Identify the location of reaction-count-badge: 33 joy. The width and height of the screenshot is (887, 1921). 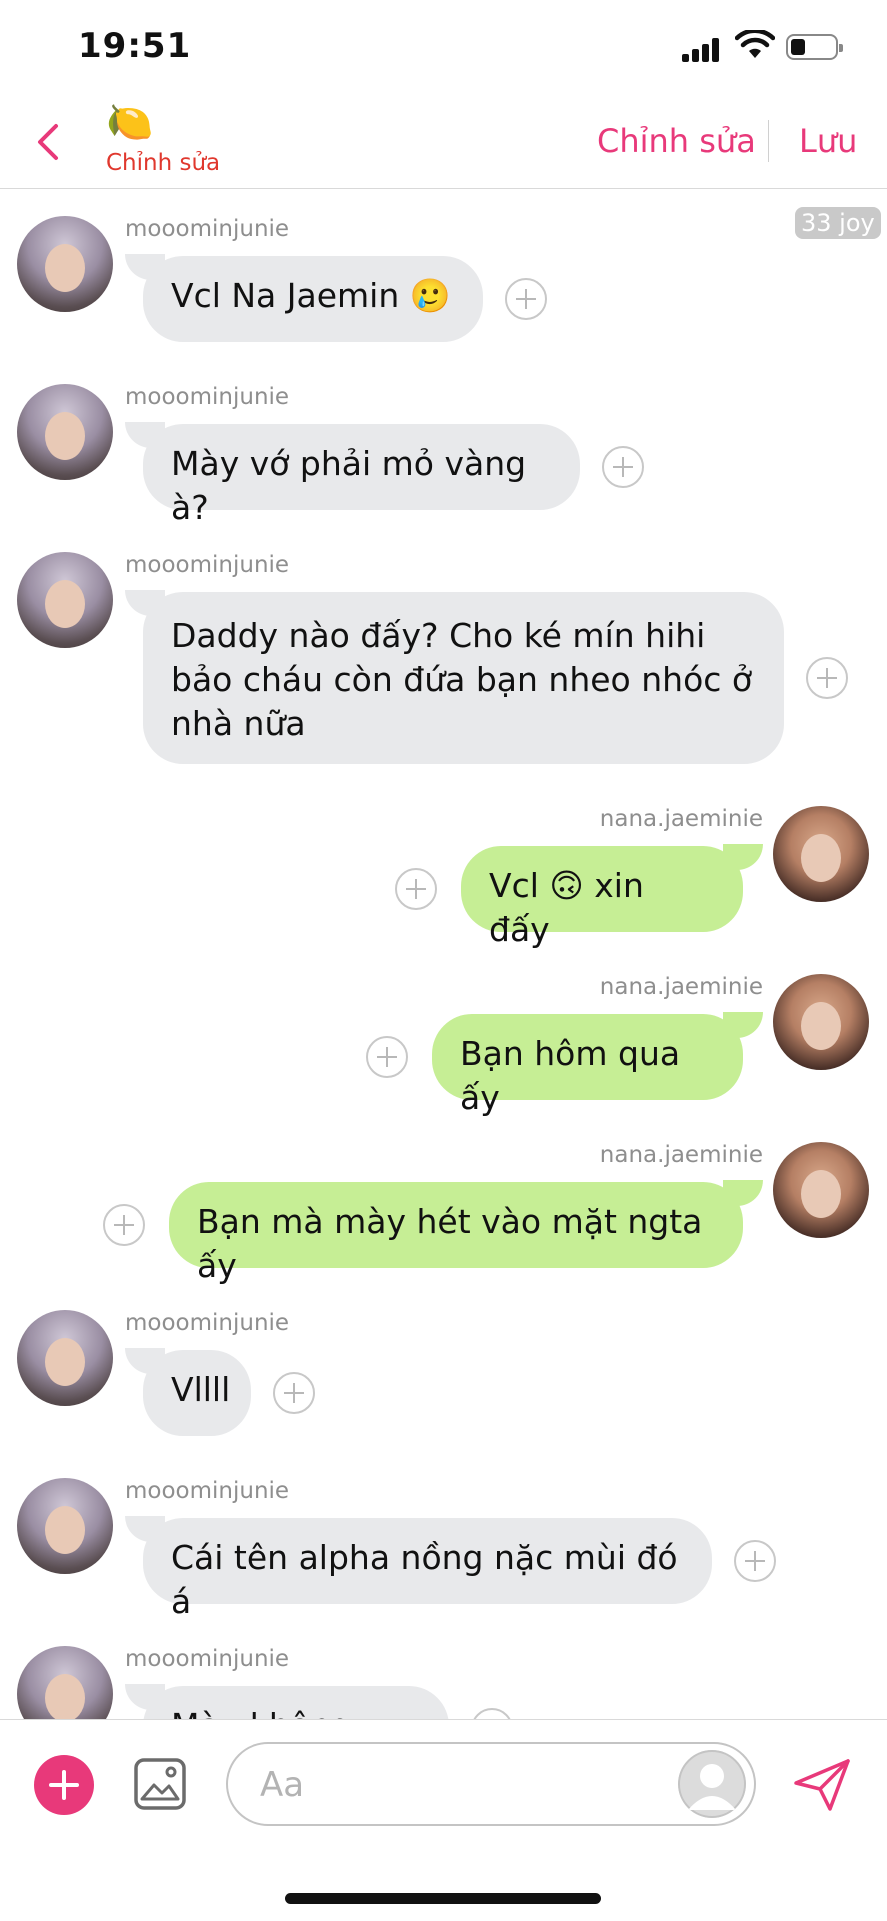
(838, 223).